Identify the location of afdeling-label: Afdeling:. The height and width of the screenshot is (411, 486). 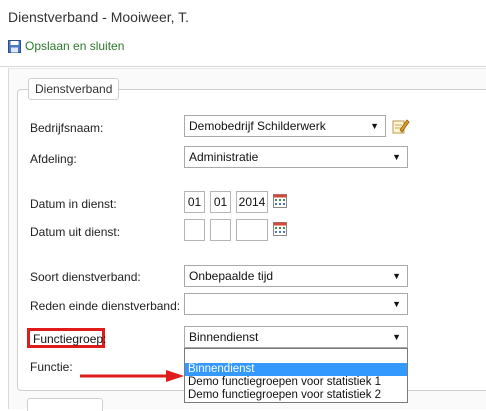
(53, 159).